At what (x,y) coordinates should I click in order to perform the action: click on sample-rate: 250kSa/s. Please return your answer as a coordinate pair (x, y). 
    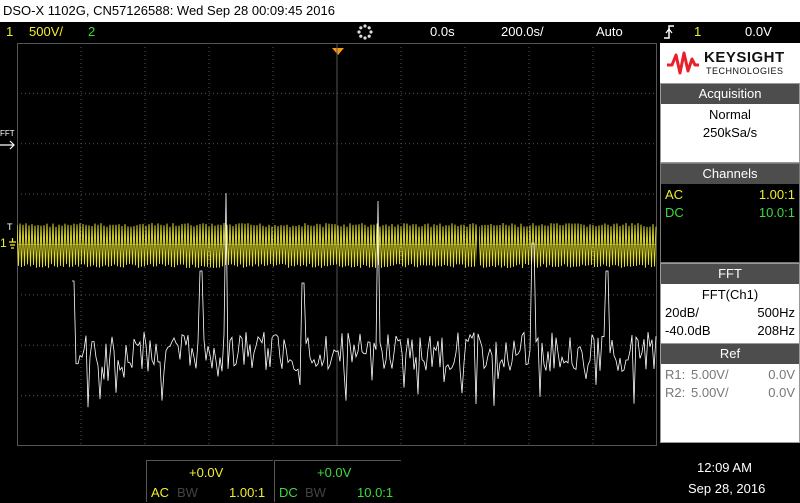
    Looking at the image, I should click on (730, 132).